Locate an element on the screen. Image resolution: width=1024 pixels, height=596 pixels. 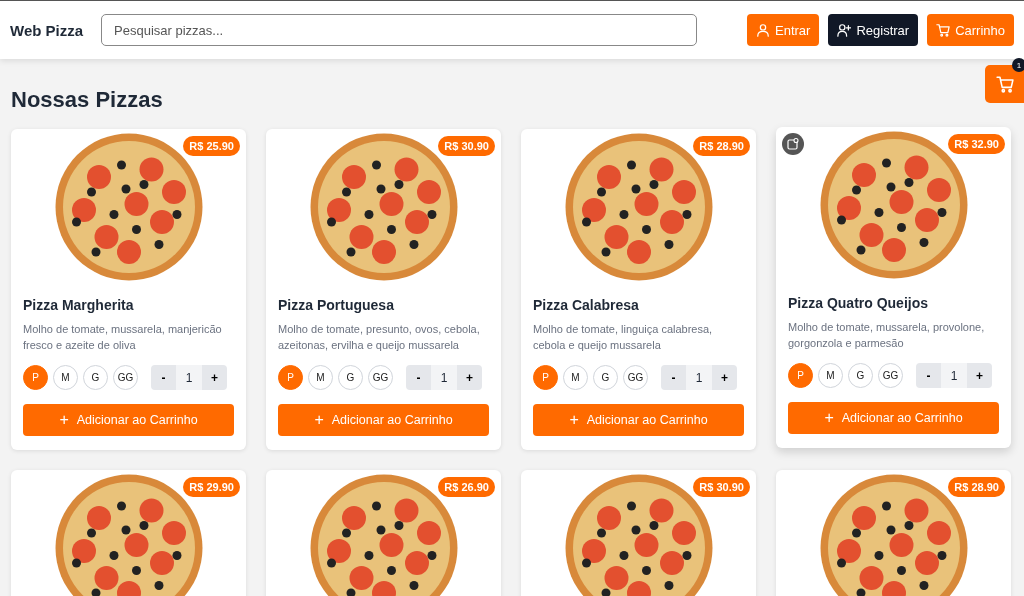
cart-count-badge: 1 is located at coordinates (1018, 65).